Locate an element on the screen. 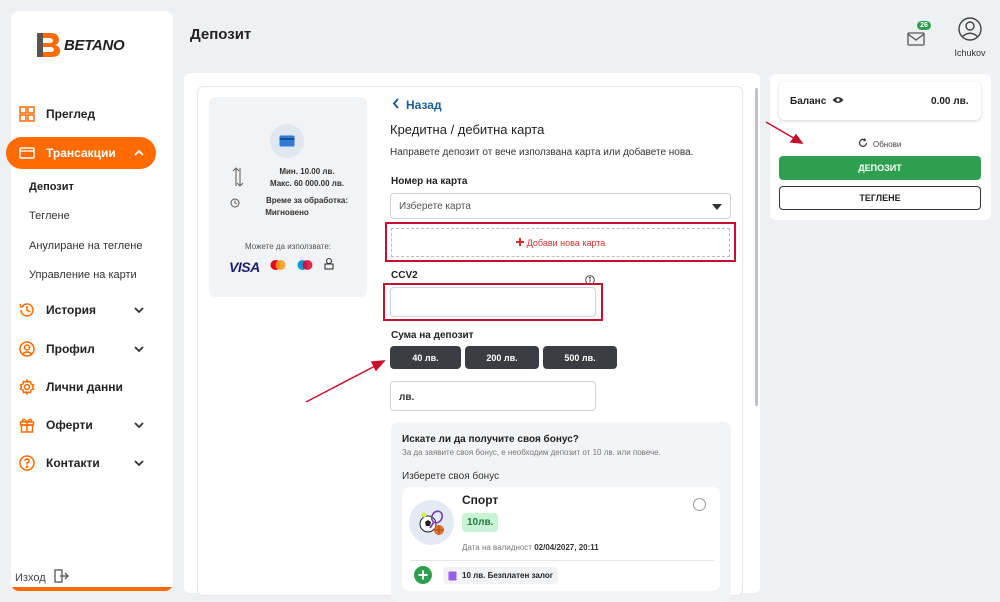 The image size is (1000, 602). bonus-radio is located at coordinates (699, 504).